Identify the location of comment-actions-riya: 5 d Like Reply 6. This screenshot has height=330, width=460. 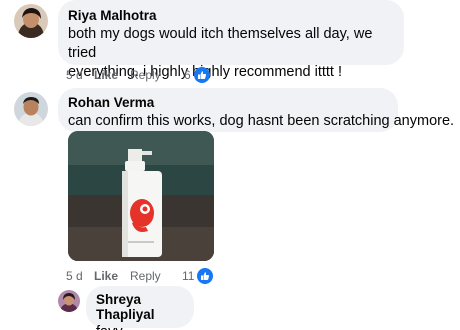
(138, 75).